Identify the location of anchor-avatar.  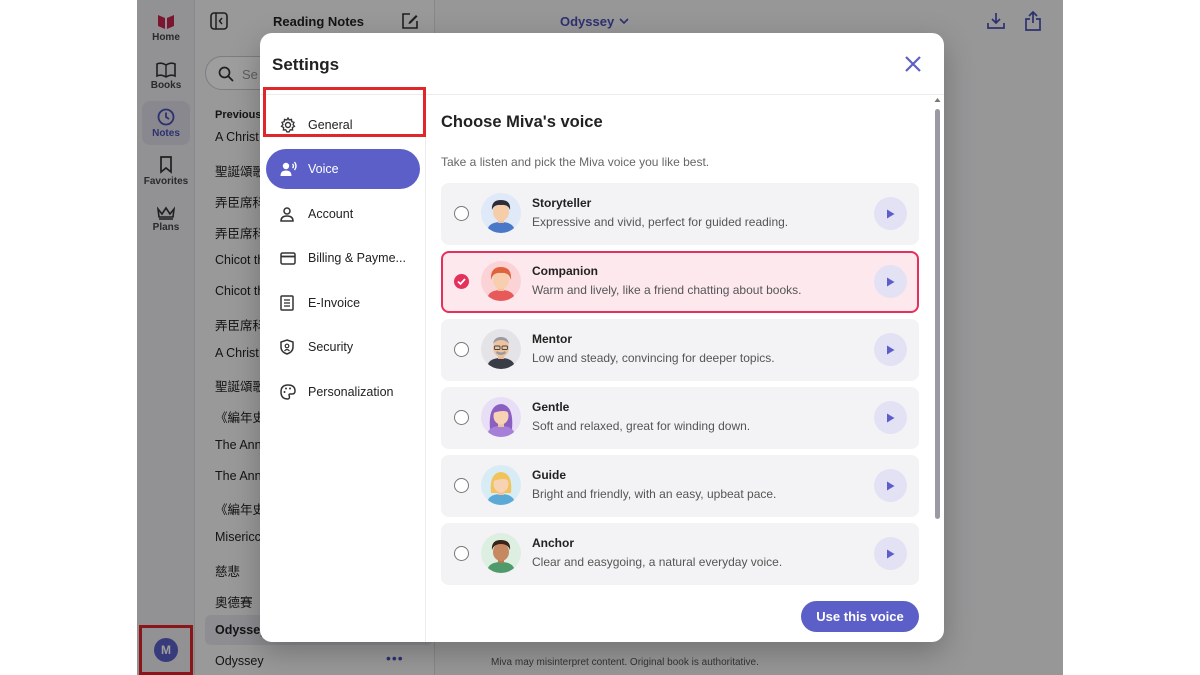
(501, 553).